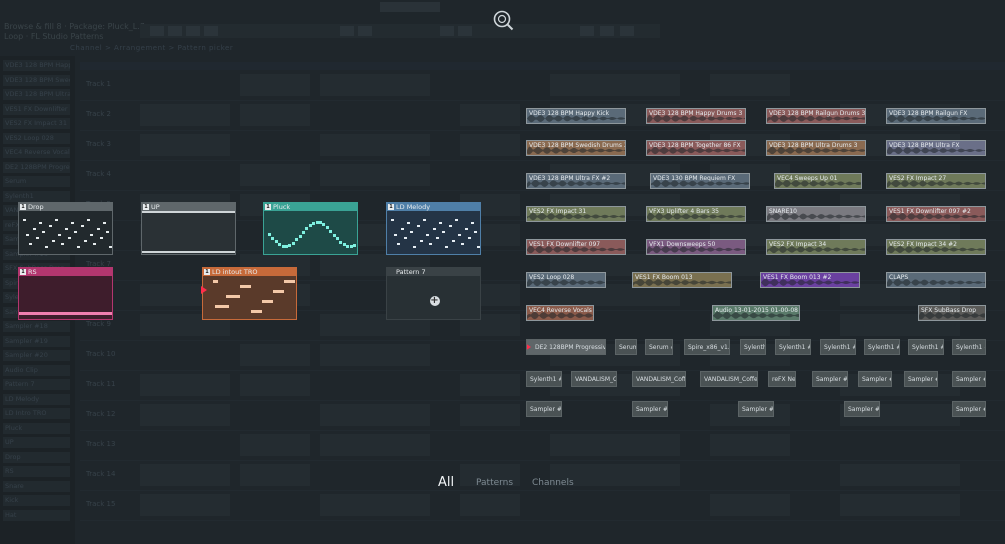 The width and height of the screenshot is (1005, 544). What do you see at coordinates (36, 80) in the screenshot?
I see `browser-item: VDE3 128 BPM Swedish` at bounding box center [36, 80].